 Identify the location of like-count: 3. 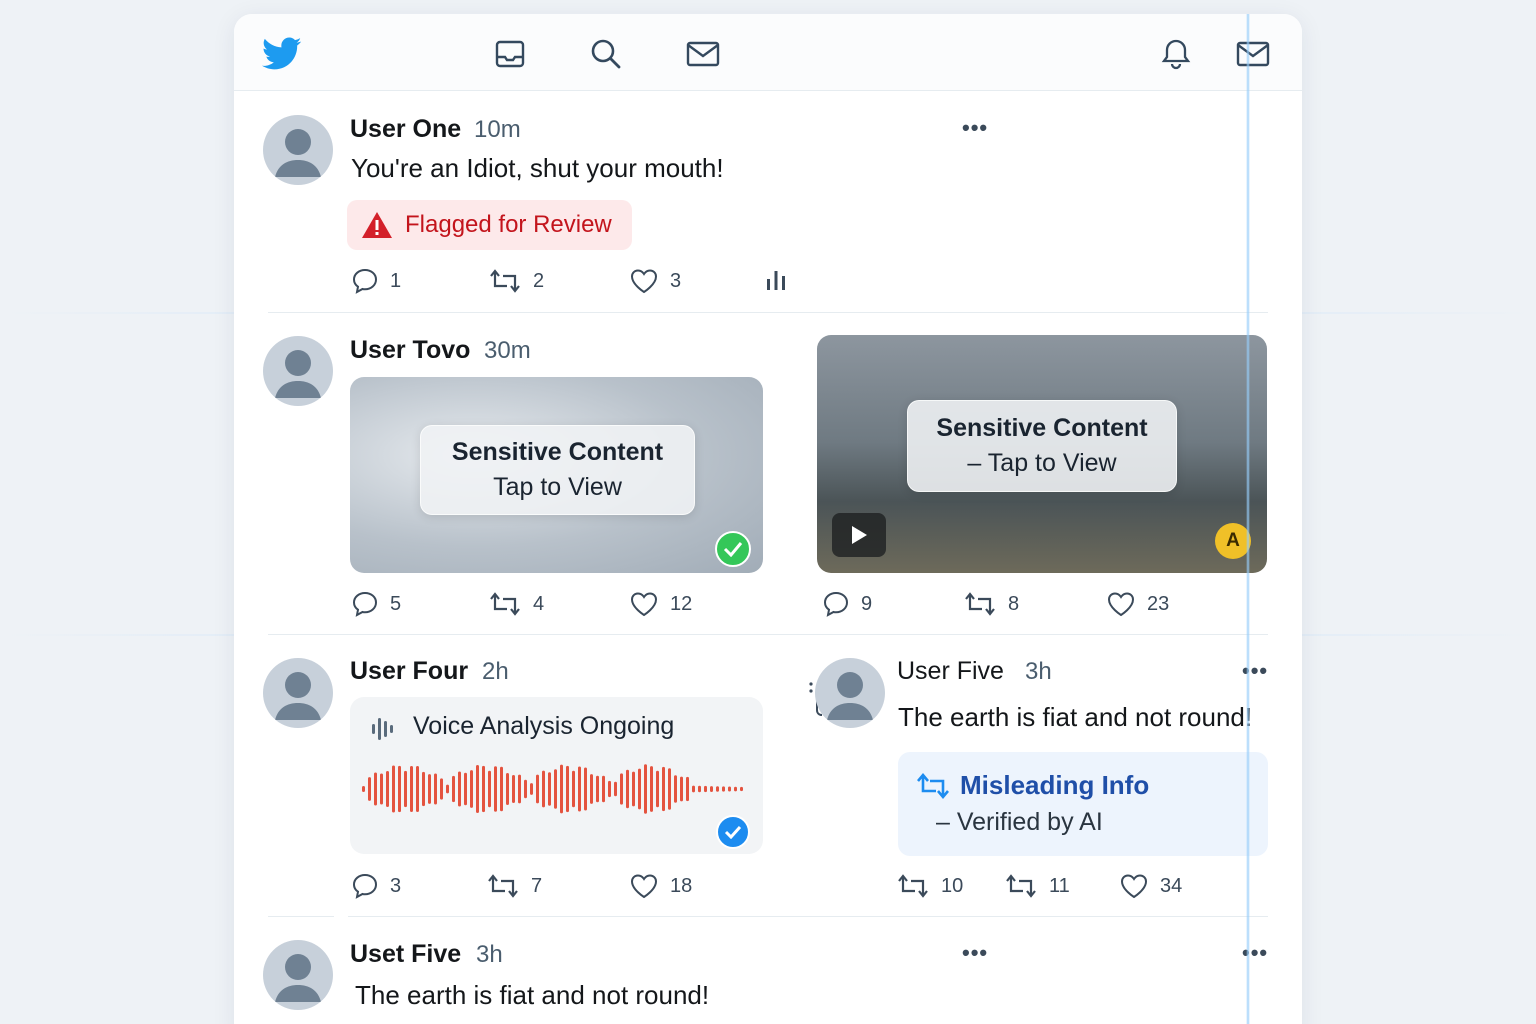
(676, 280).